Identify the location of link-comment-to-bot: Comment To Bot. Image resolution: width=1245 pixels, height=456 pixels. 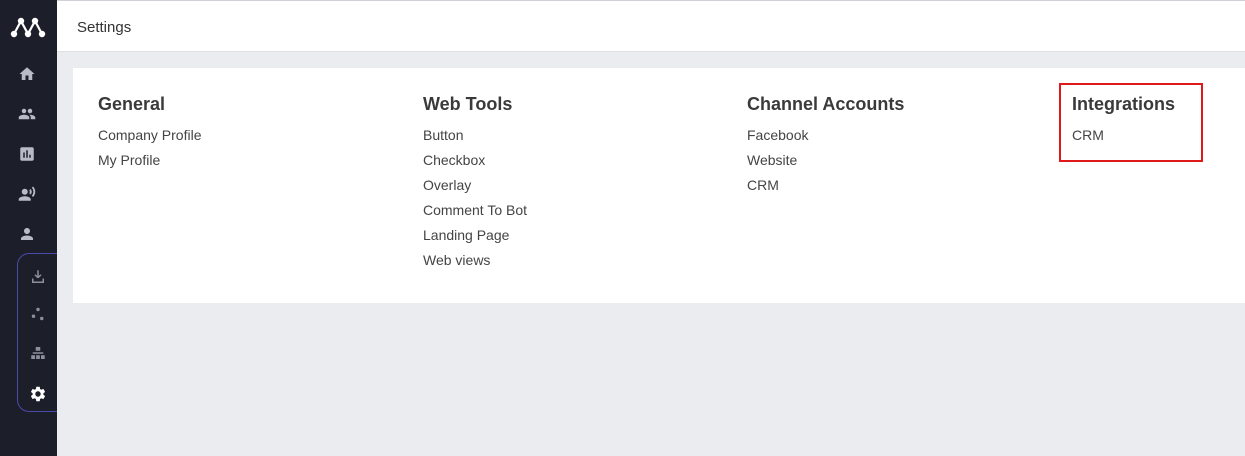
(475, 214).